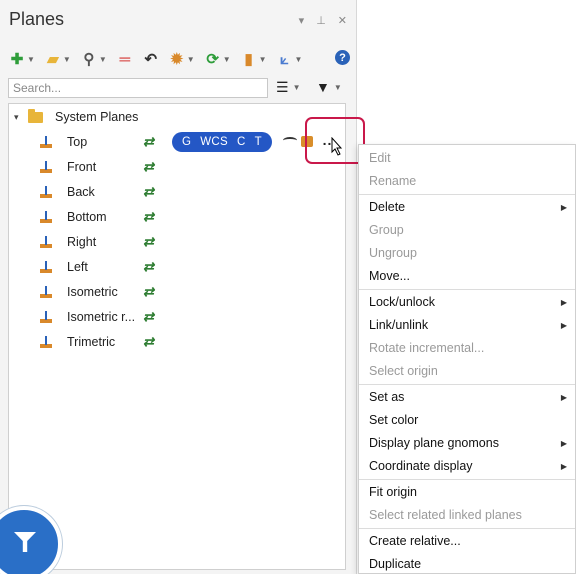 The image size is (576, 574). I want to click on tree-item-plane: Bottom ⇄, so click(177, 217).